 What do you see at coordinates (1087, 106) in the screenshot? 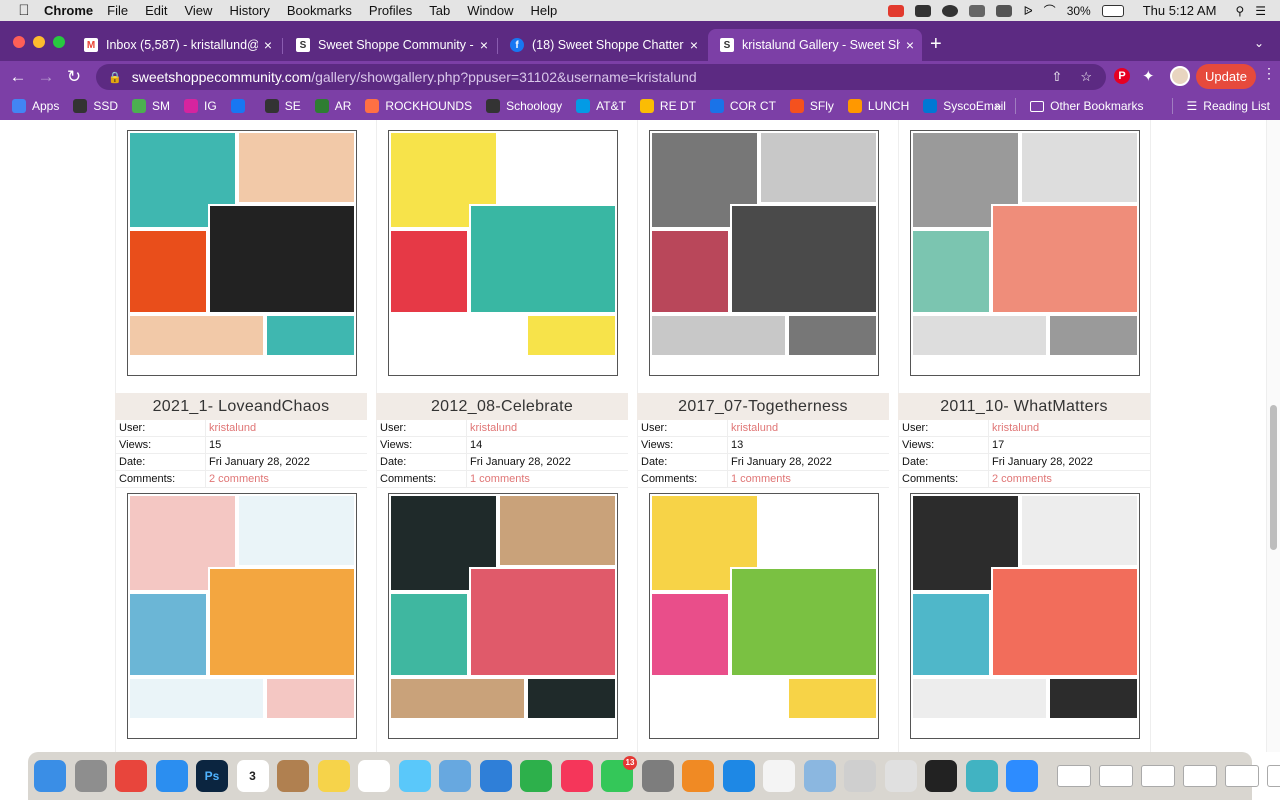
I see `other-bookmarks-folder: Other Bookmarks` at bounding box center [1087, 106].